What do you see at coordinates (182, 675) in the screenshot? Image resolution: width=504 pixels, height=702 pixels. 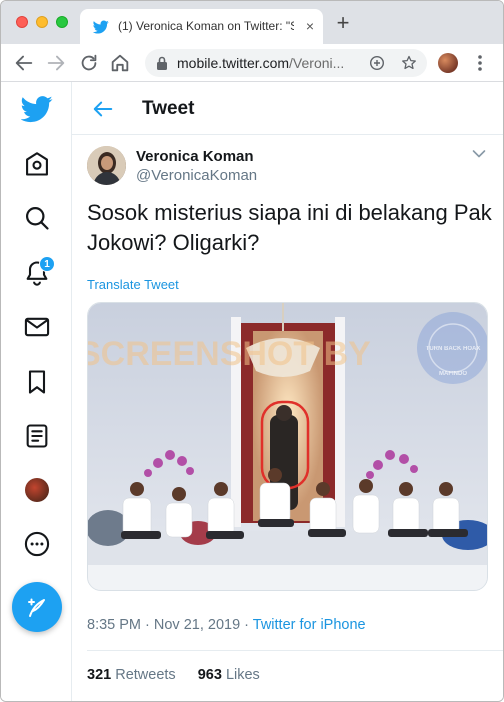 I see `tweet-stats: 321 Retweets 963 Likes` at bounding box center [182, 675].